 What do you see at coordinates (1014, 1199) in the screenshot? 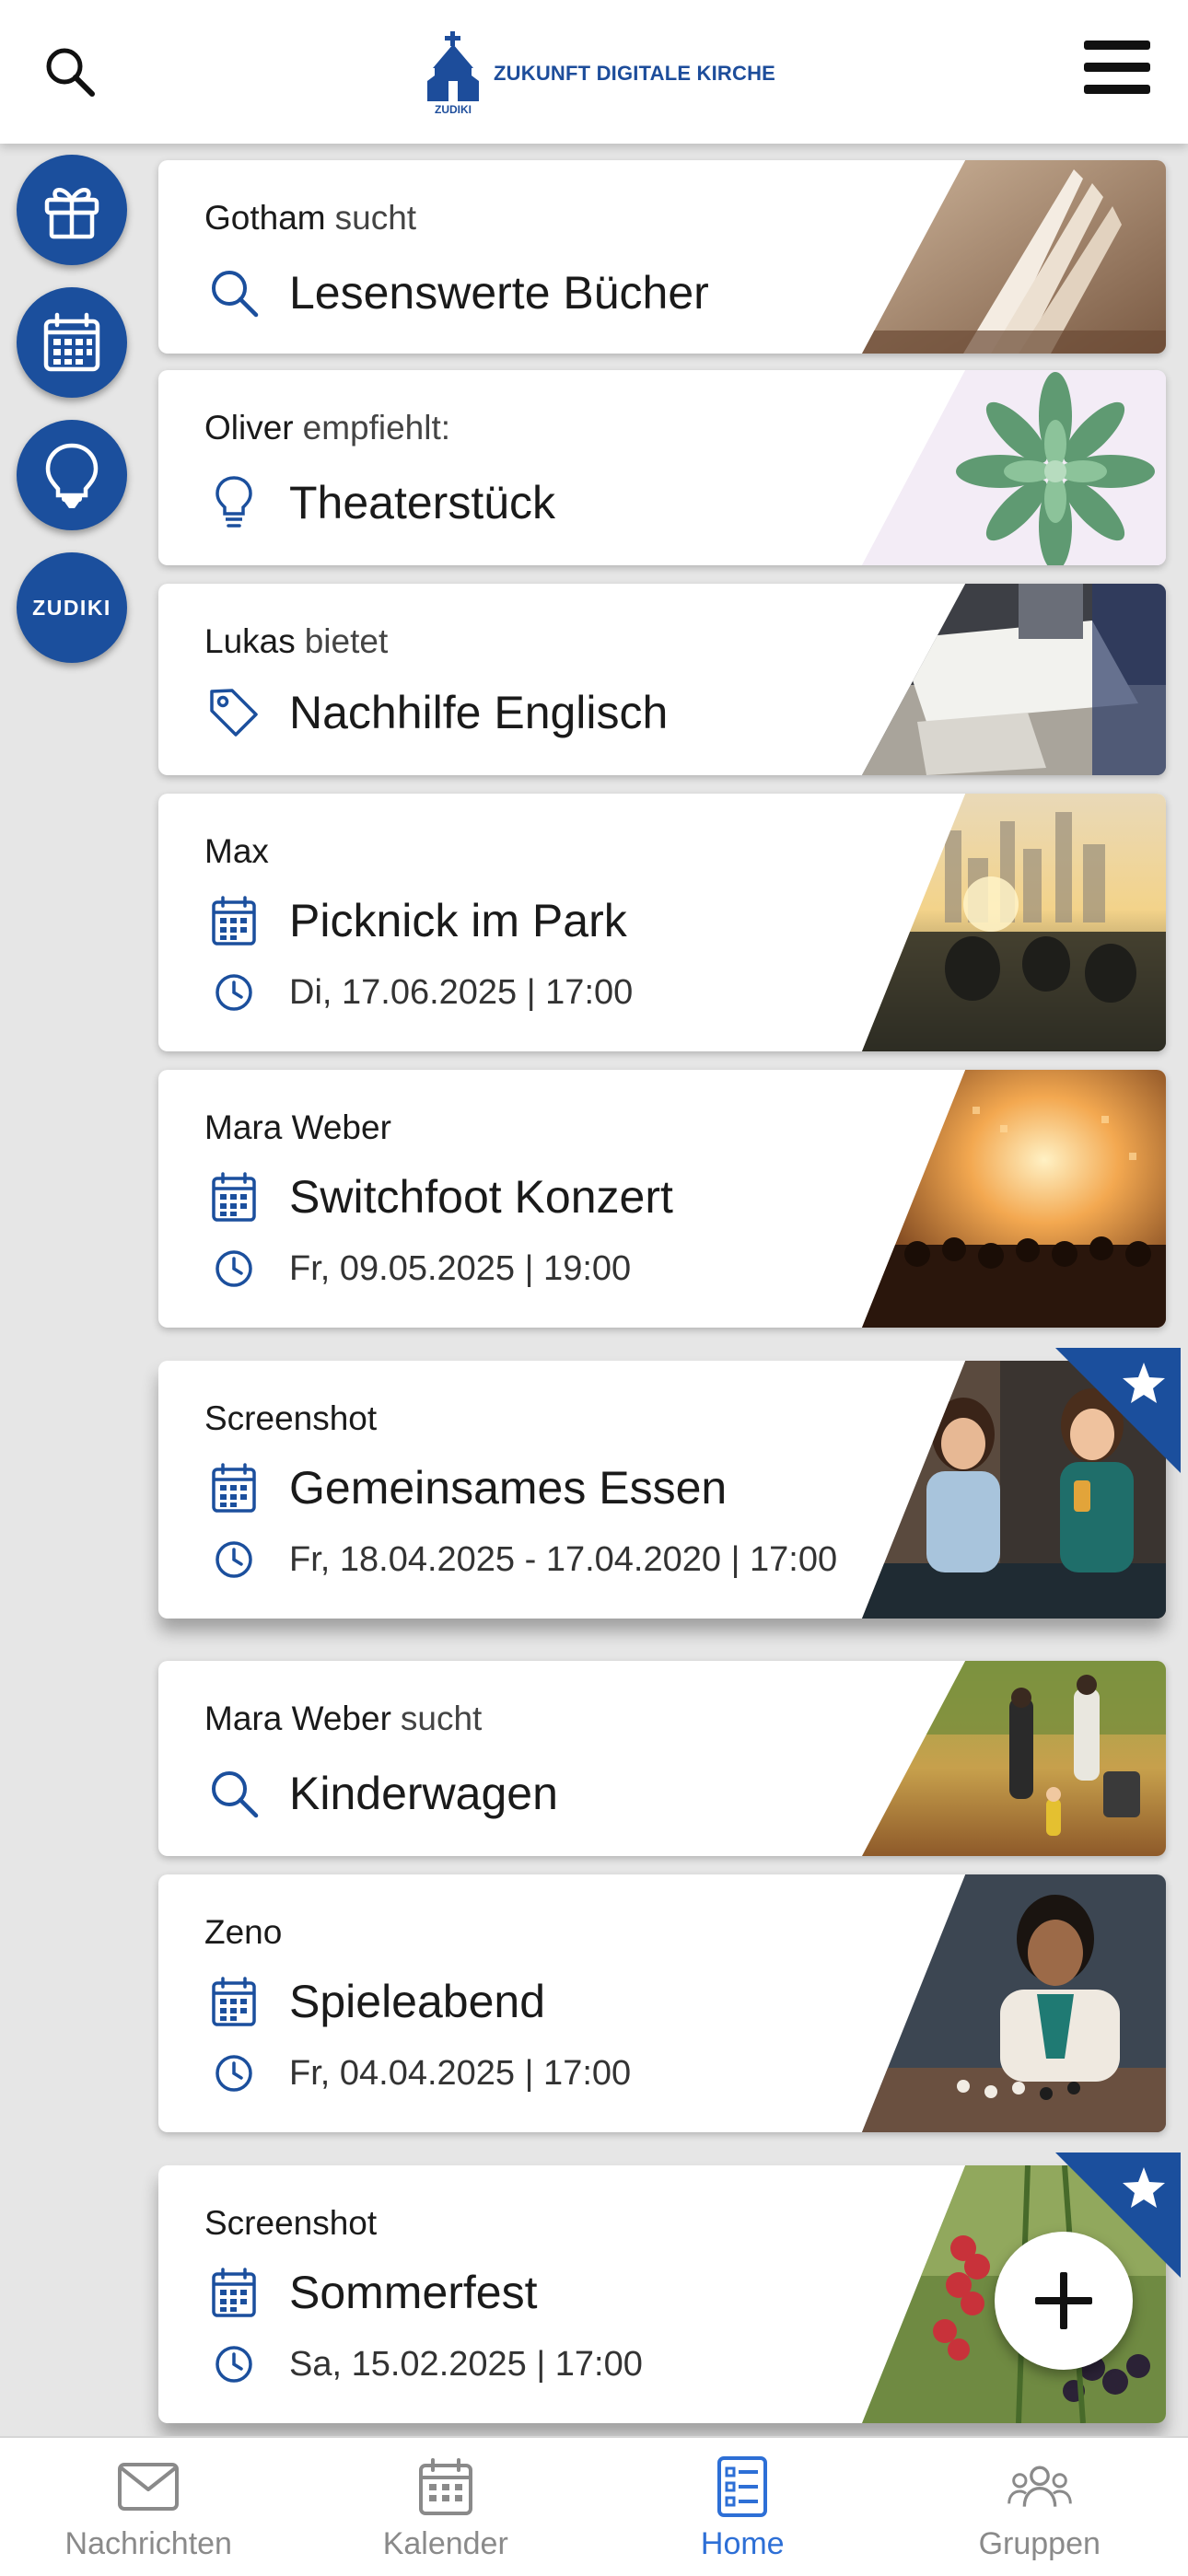
I see `concert-photo` at bounding box center [1014, 1199].